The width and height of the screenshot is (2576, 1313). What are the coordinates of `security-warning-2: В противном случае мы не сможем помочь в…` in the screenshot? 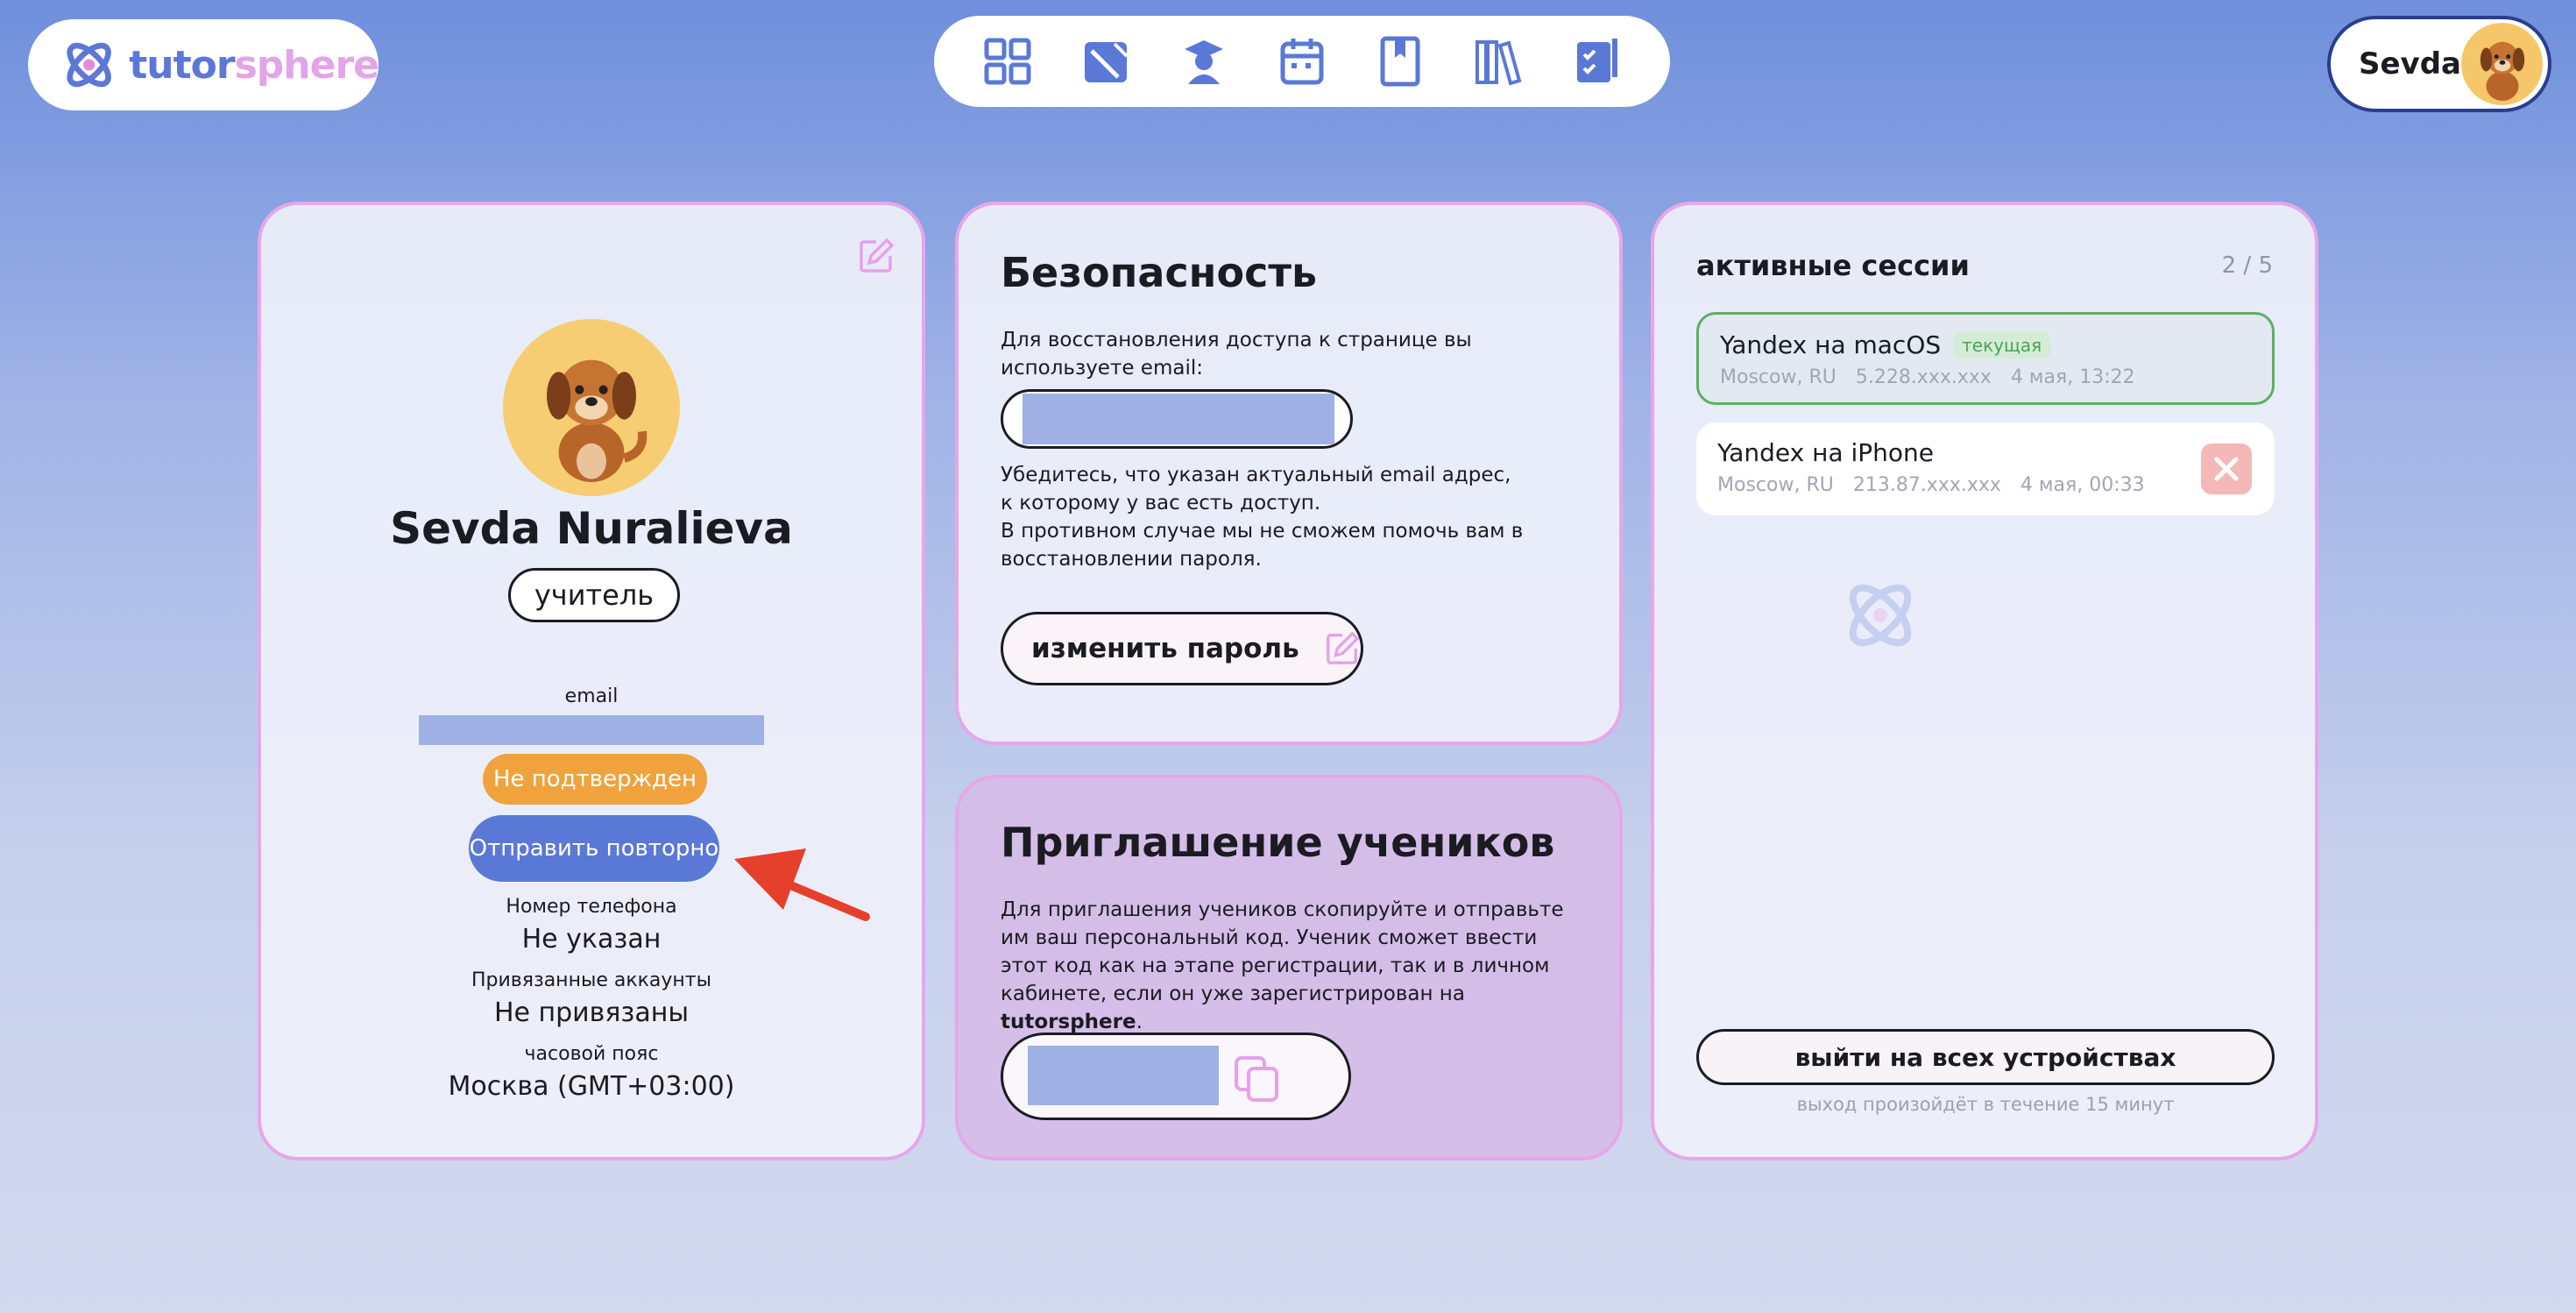 It's located at (1262, 545).